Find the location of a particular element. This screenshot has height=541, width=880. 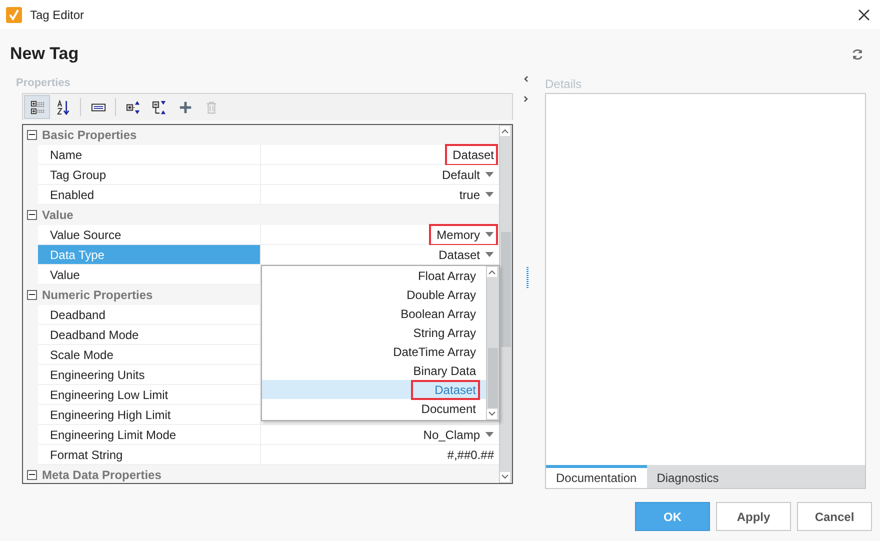

property-name: Name is located at coordinates (149, 154).